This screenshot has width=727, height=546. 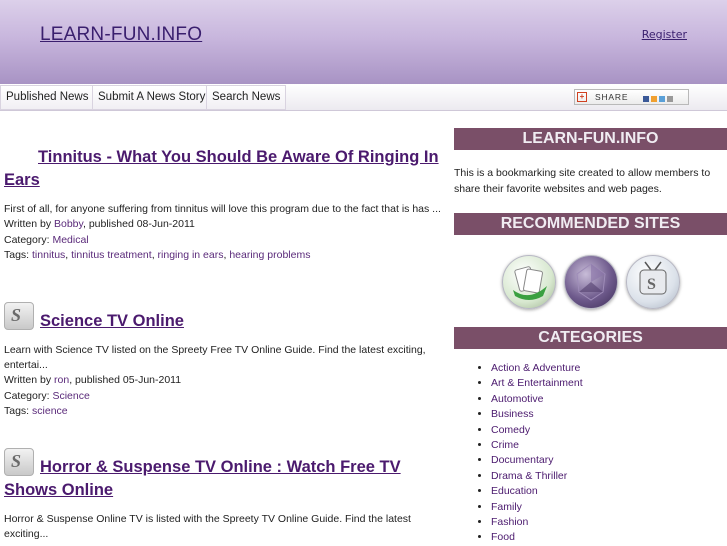 What do you see at coordinates (522, 460) in the screenshot?
I see `category-link: Documentary` at bounding box center [522, 460].